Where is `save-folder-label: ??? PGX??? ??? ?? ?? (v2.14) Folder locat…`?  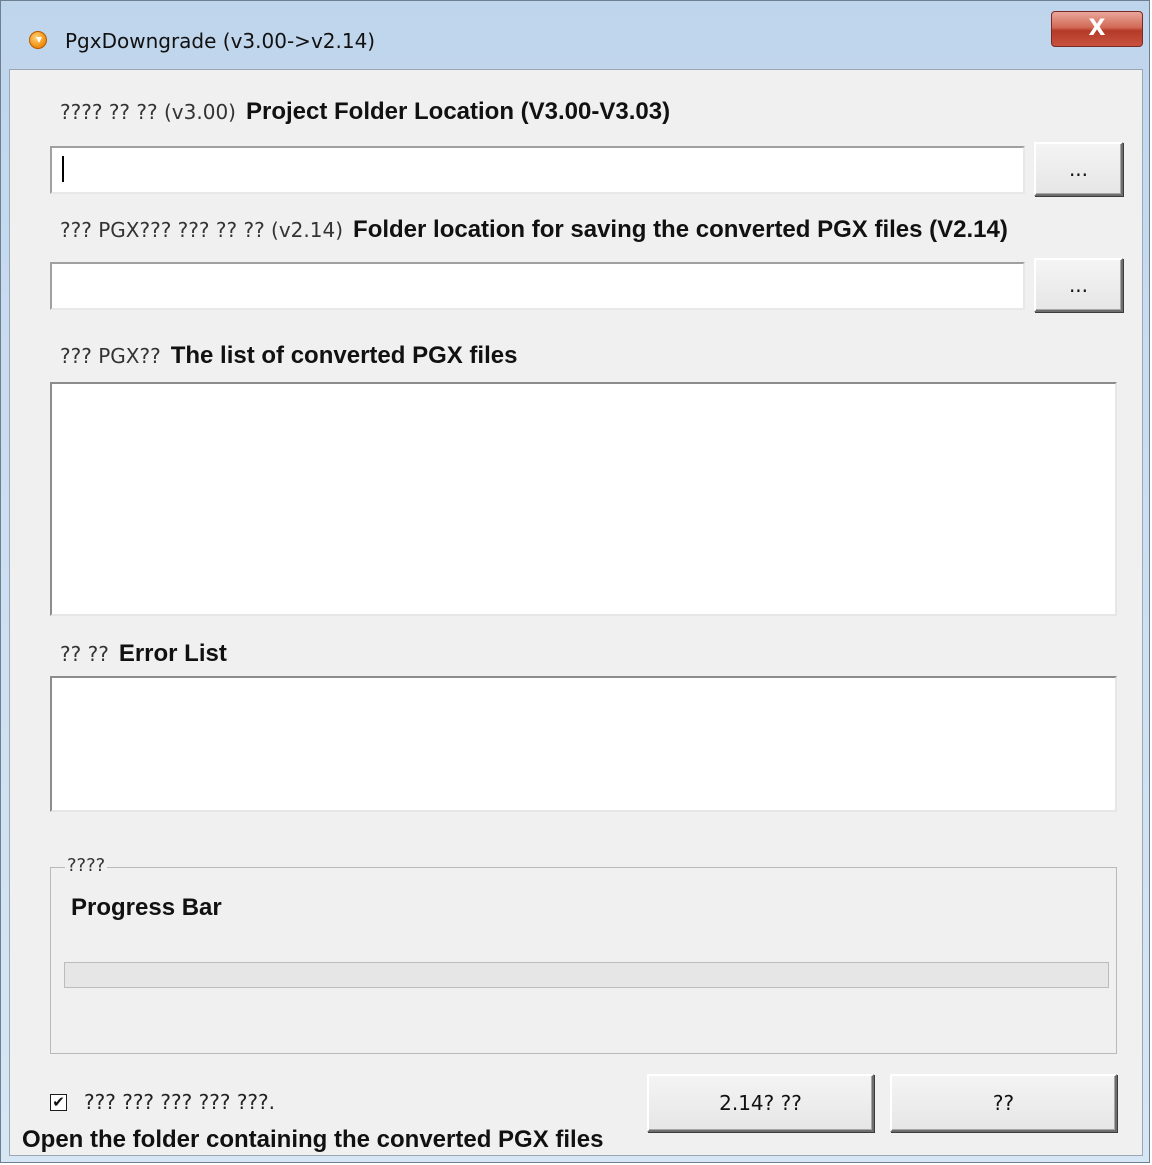
save-folder-label: ??? PGX??? ??? ?? ?? (v2.14) Folder locat… is located at coordinates (534, 230).